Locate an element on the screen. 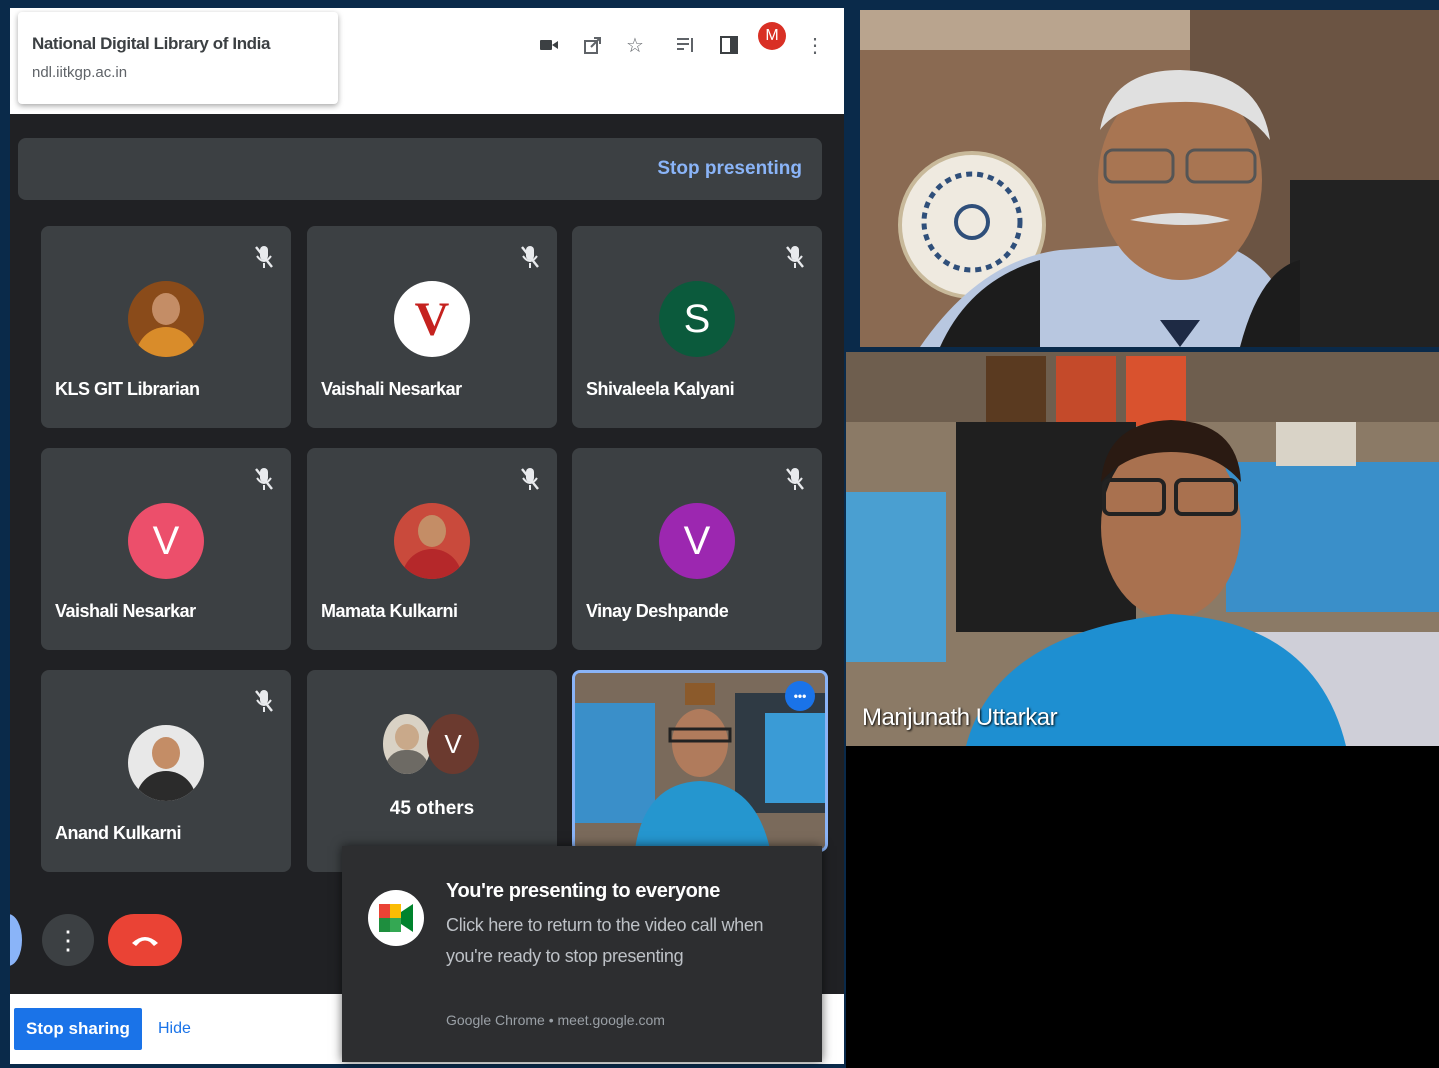  star-icon: ☆ is located at coordinates (635, 45).